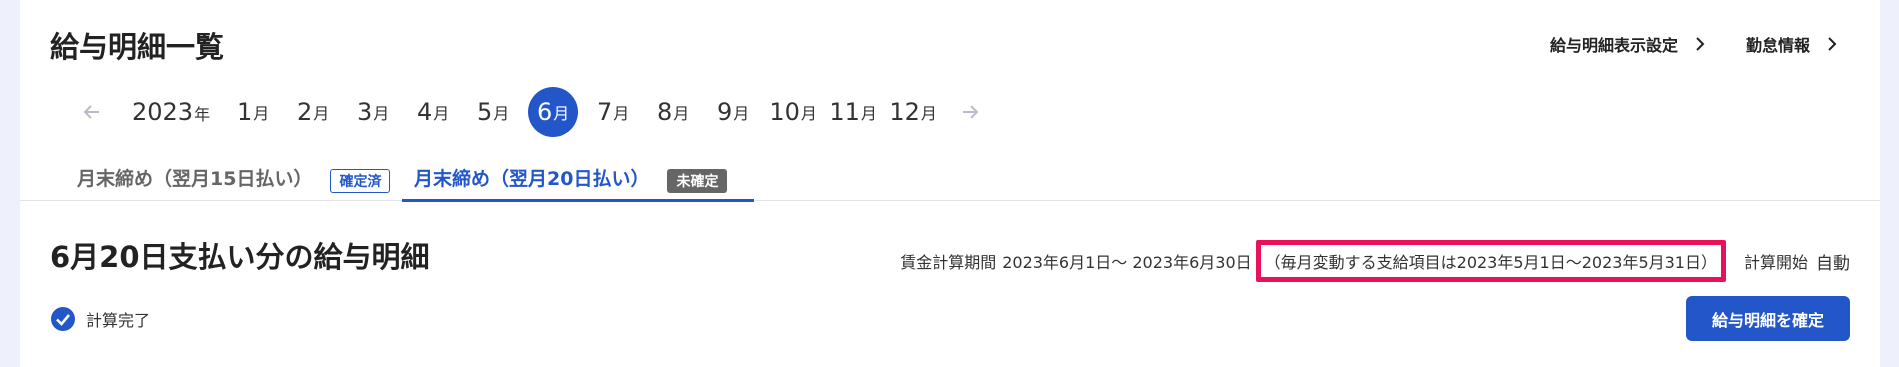  Describe the element at coordinates (163, 112) in the screenshot. I see `year-value: 2023` at that location.